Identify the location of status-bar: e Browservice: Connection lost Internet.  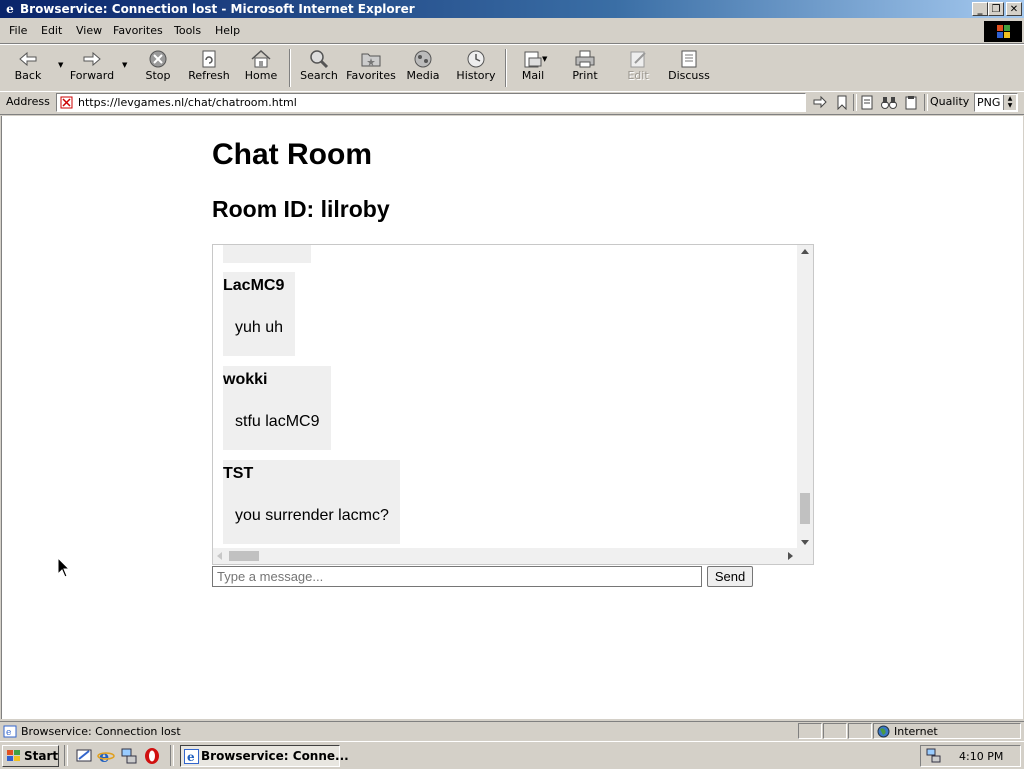
(512, 731).